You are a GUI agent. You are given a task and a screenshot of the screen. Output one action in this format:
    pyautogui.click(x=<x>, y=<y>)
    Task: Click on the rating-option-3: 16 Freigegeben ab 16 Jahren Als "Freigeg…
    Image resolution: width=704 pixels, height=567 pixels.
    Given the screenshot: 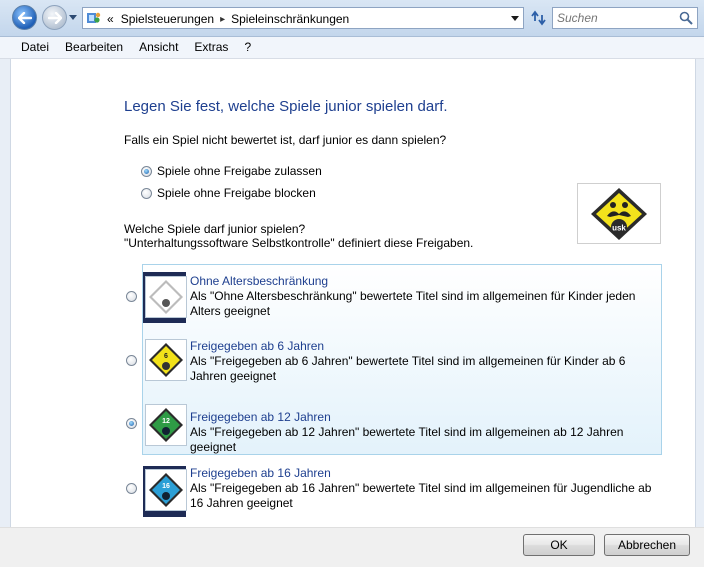 What is the action you would take?
    pyautogui.click(x=350, y=495)
    